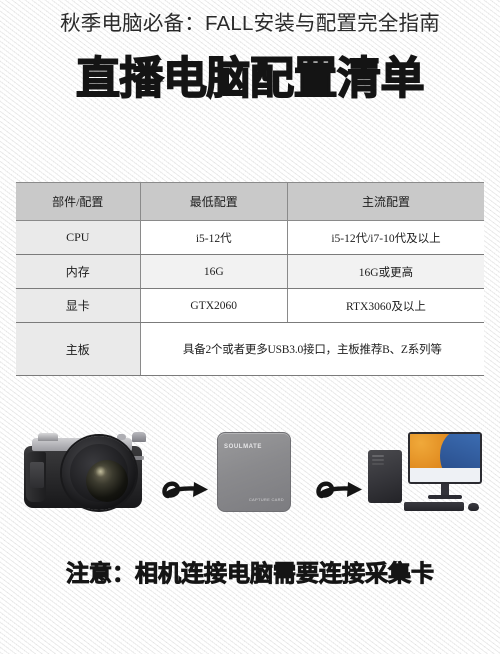  I want to click on table-header-row: 部件/配置 最低配置 主流配置, so click(250, 201).